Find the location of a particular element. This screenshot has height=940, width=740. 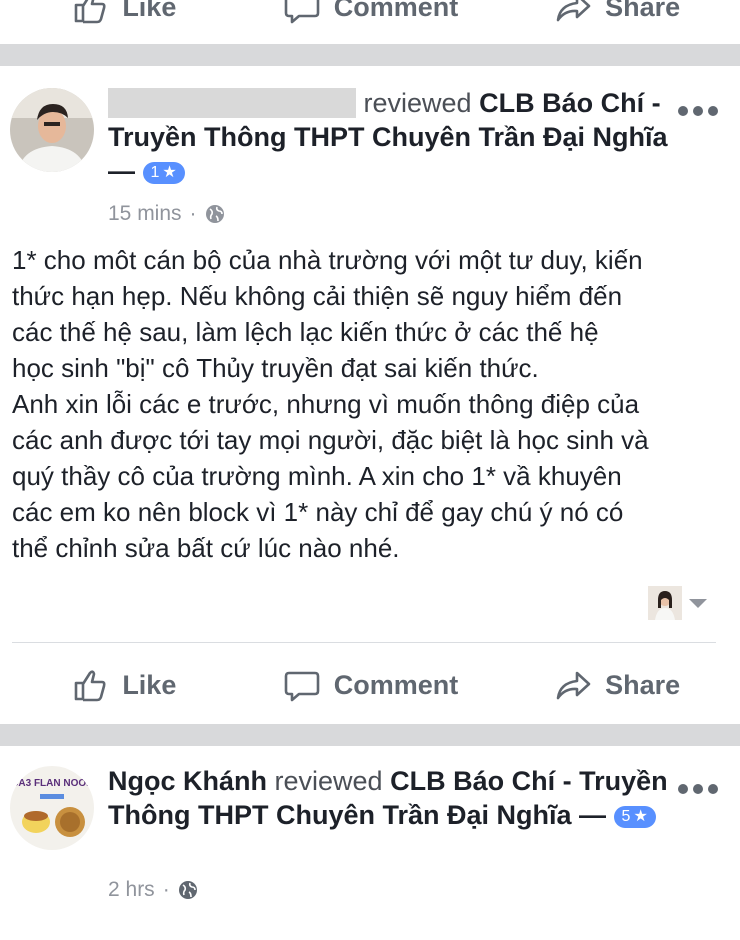

rating-badge: 5 ★ is located at coordinates (634, 817).